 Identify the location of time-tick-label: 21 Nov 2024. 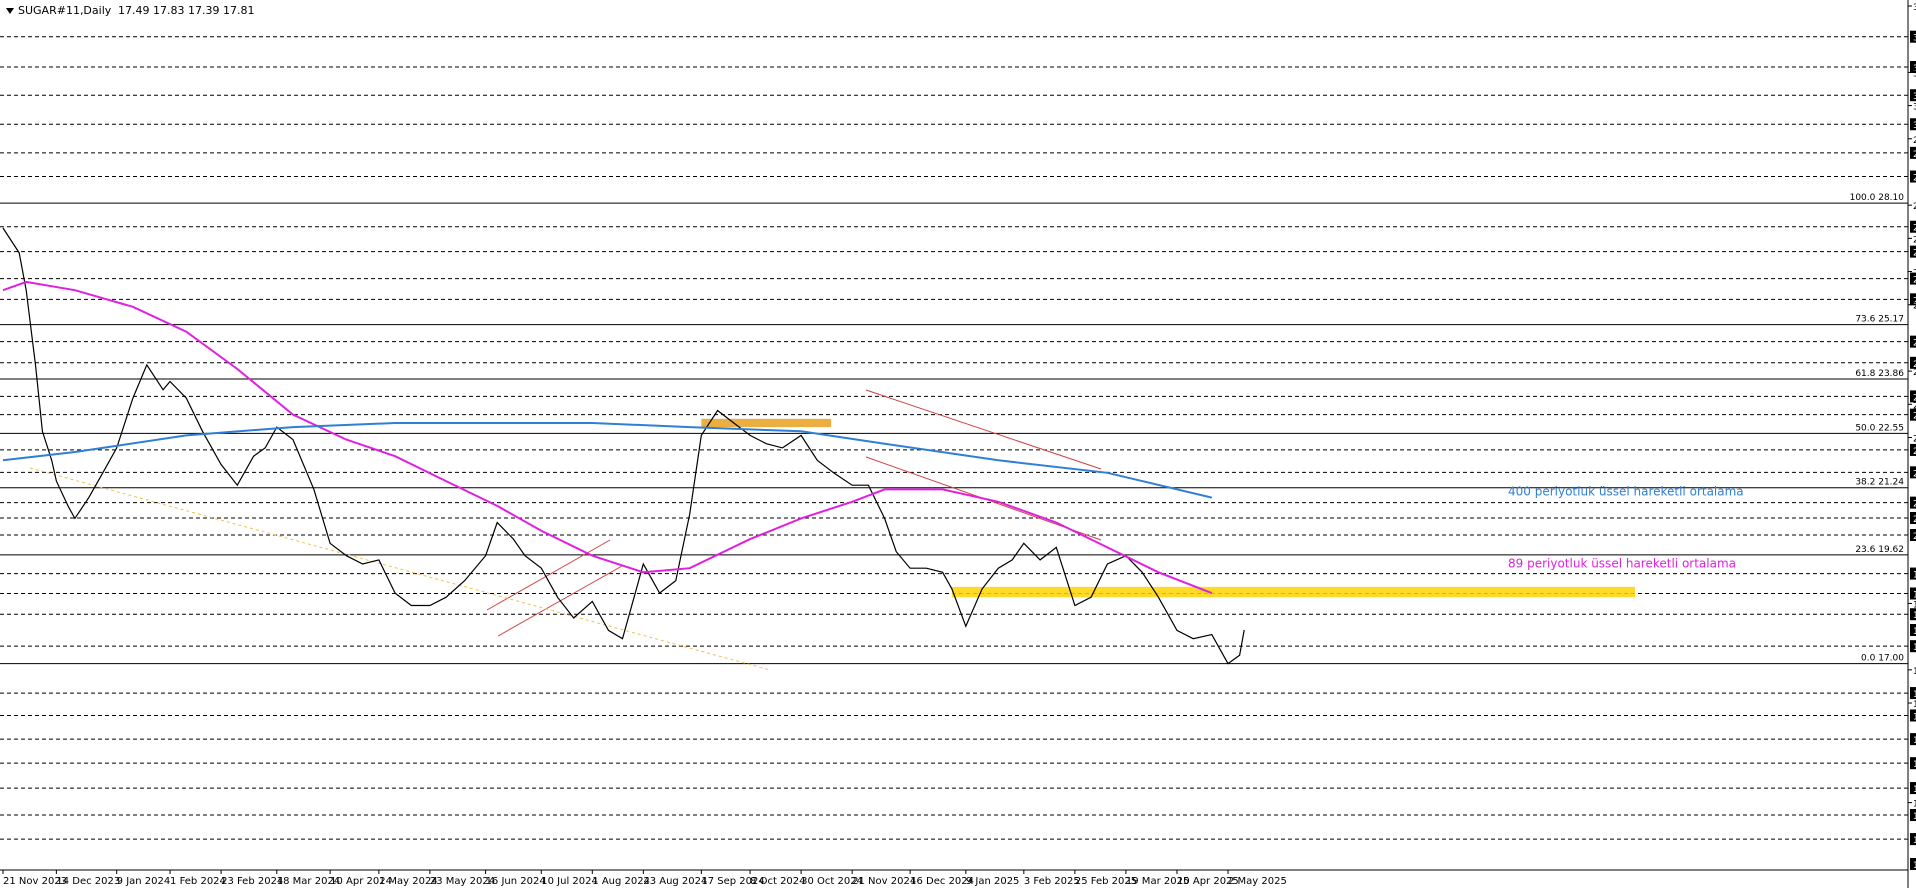
(884, 881).